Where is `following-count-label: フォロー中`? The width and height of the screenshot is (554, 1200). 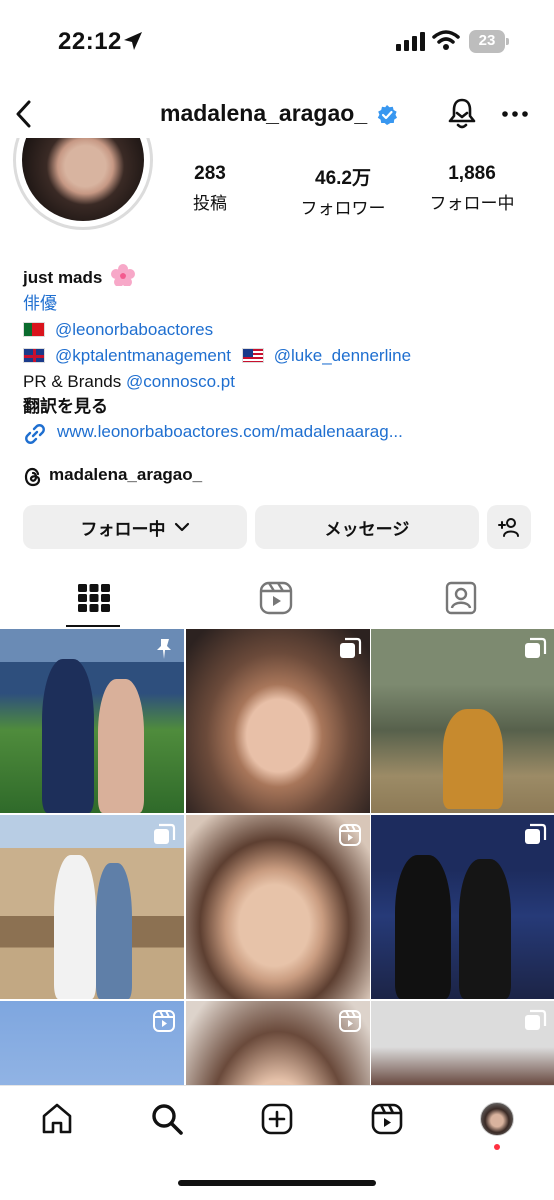
following-count-label: フォロー中 is located at coordinates (472, 203).